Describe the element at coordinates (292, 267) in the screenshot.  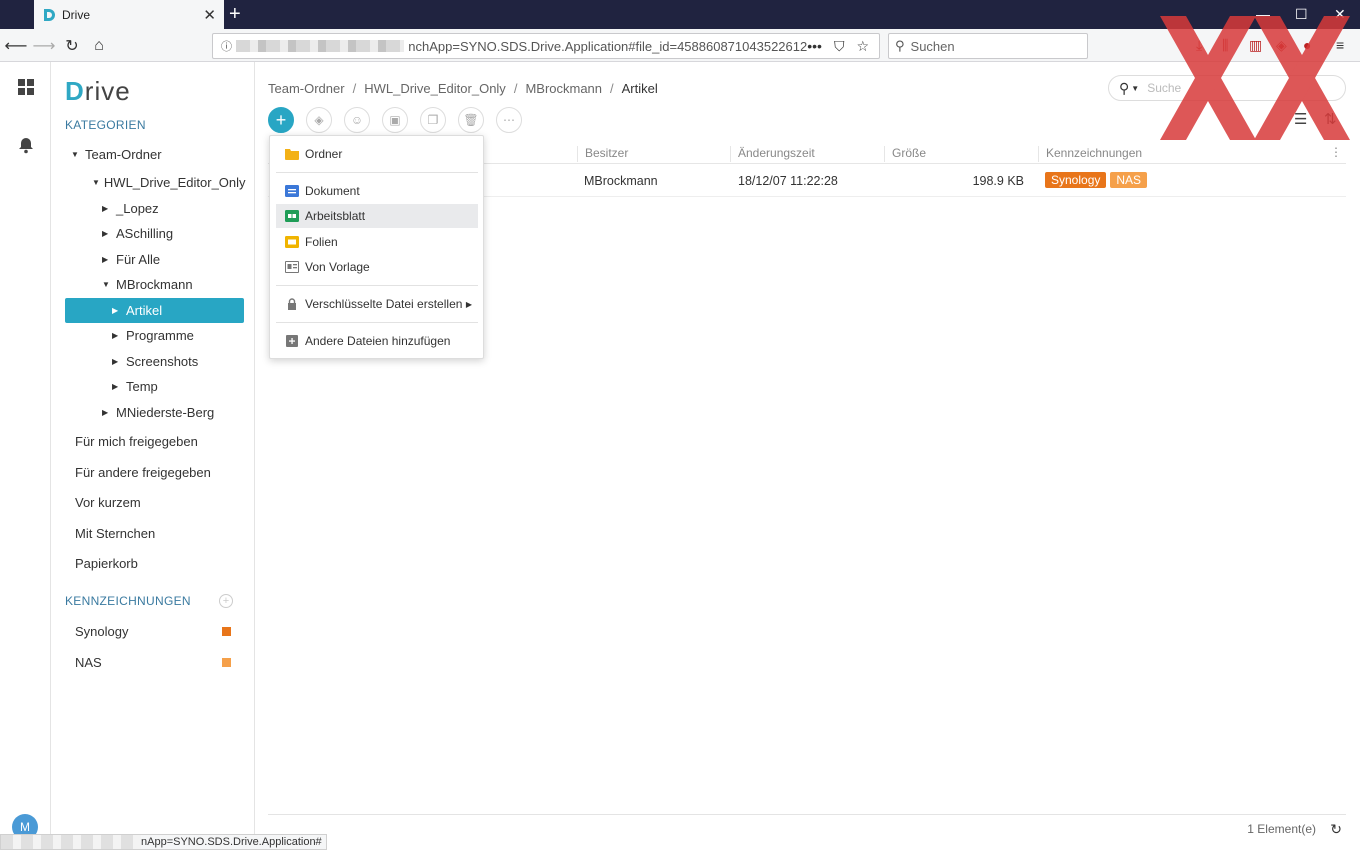
I see `template-icon` at that location.